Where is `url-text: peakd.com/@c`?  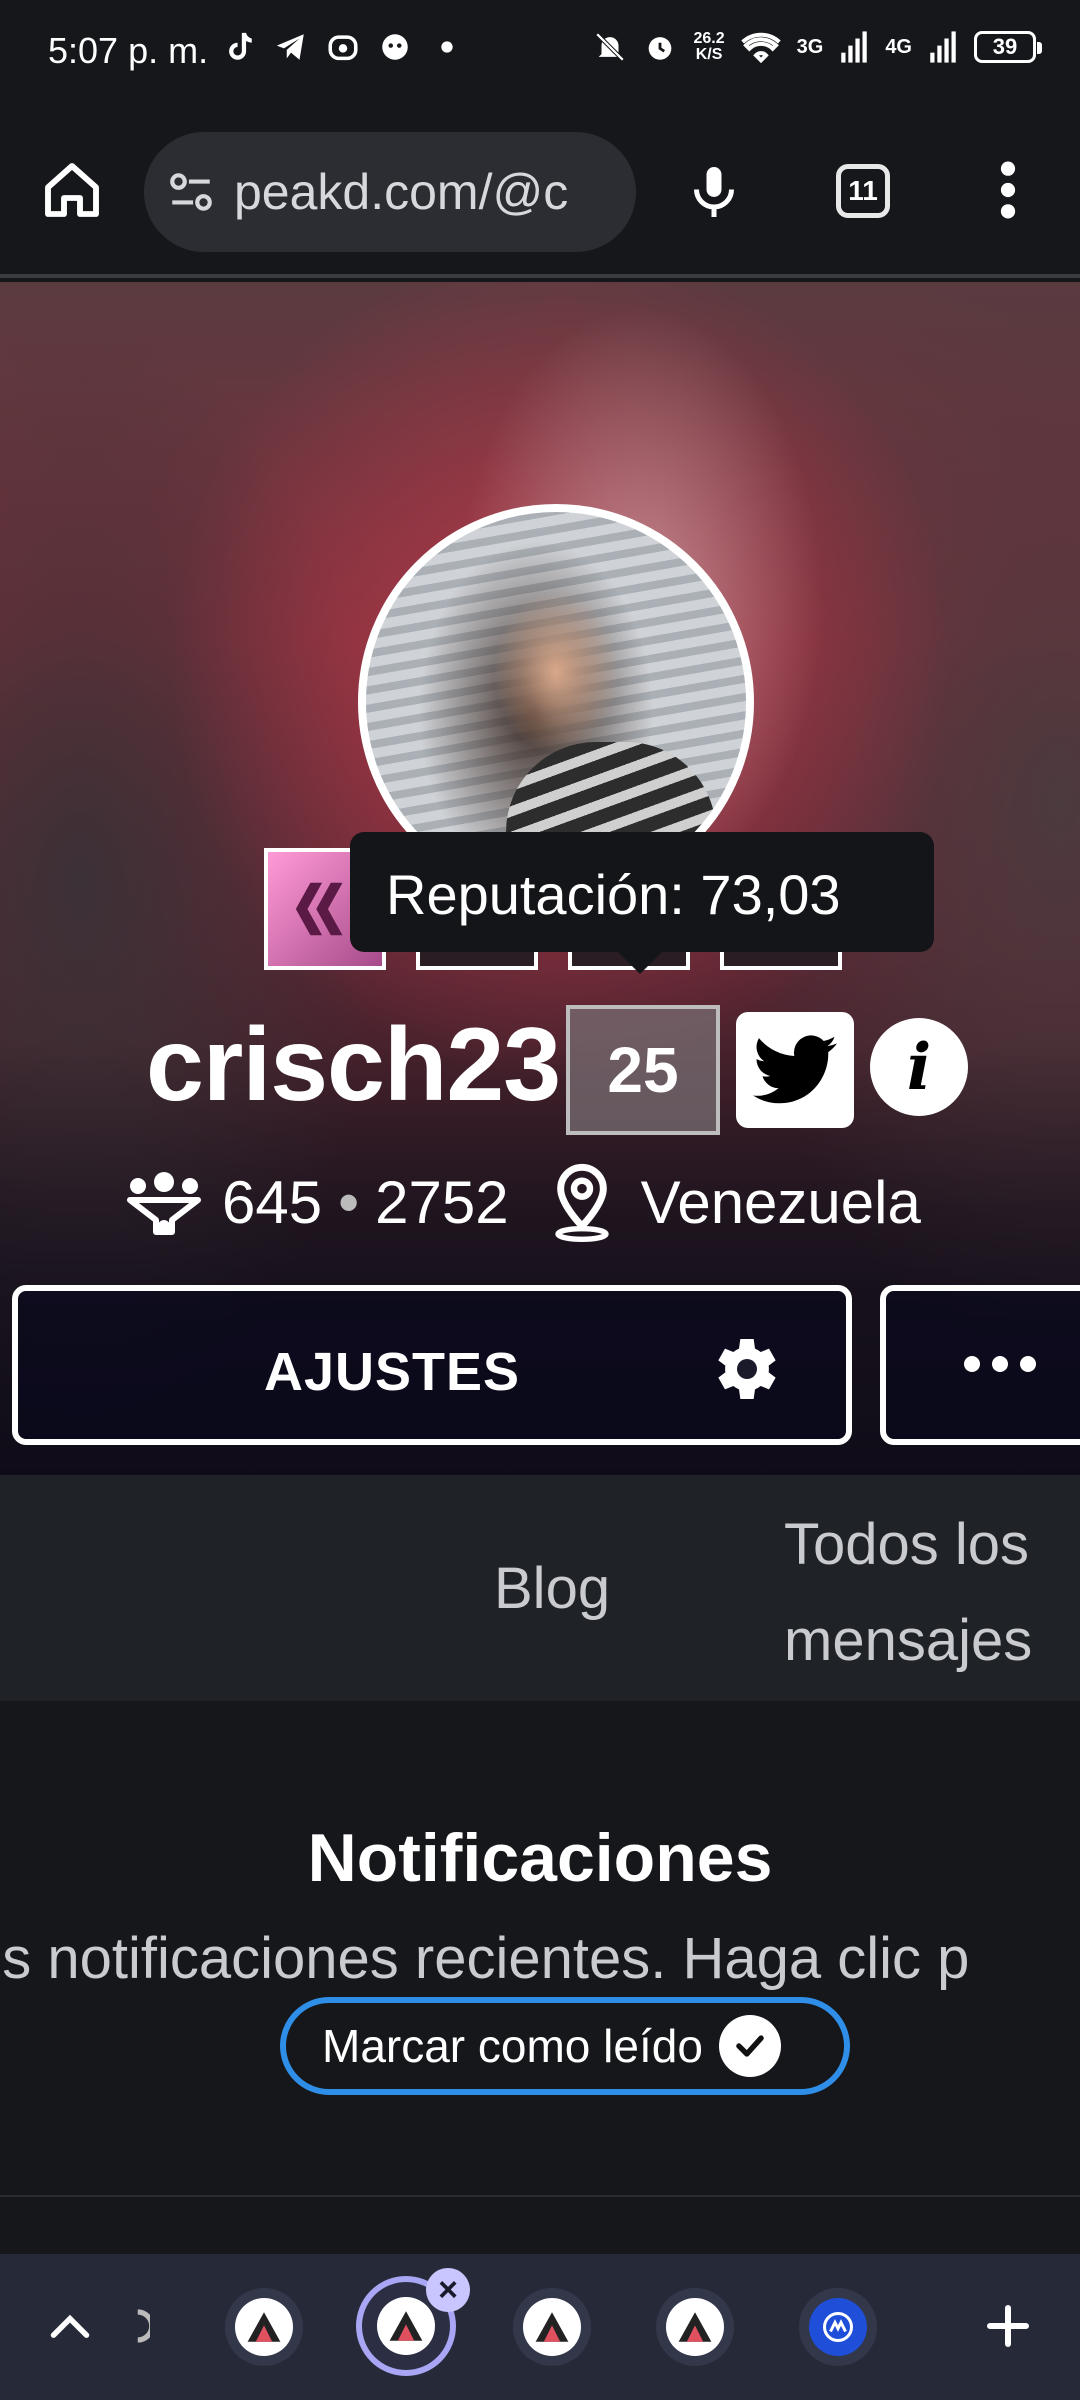
url-text: peakd.com/@c is located at coordinates (401, 192).